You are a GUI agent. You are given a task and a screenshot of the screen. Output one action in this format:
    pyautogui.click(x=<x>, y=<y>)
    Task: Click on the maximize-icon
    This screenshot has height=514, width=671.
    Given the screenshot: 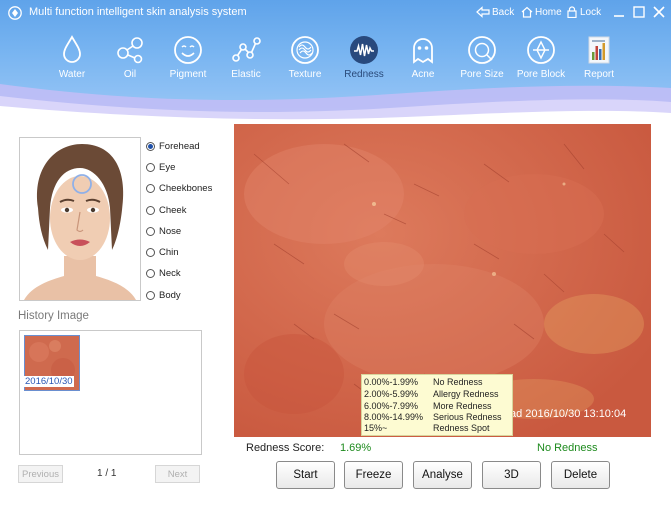 What is the action you would take?
    pyautogui.click(x=639, y=12)
    